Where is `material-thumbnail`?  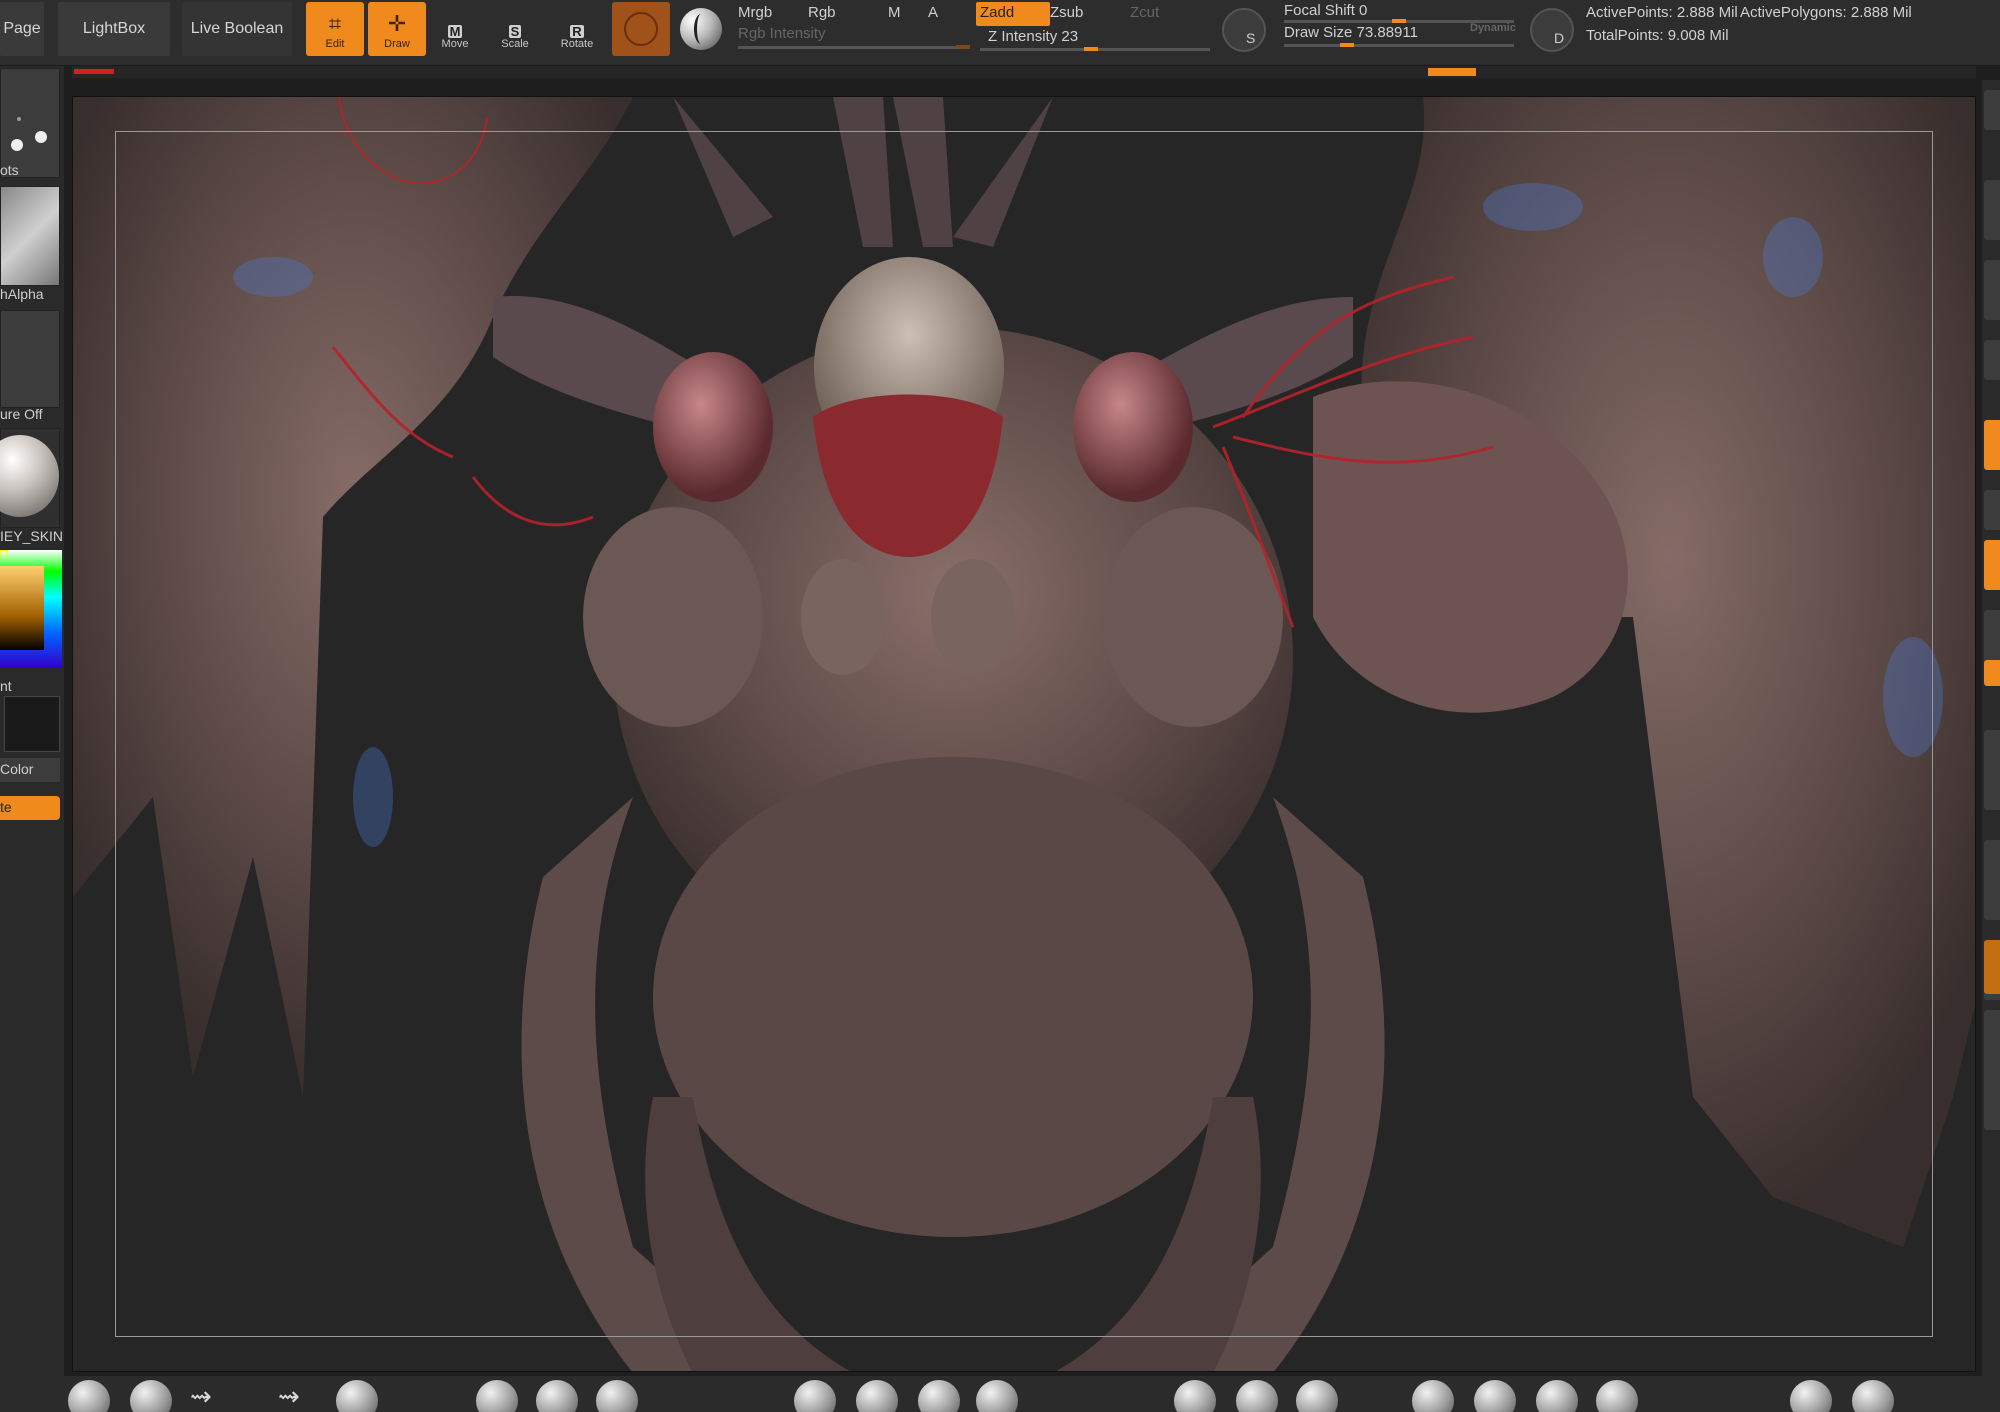 material-thumbnail is located at coordinates (30, 478).